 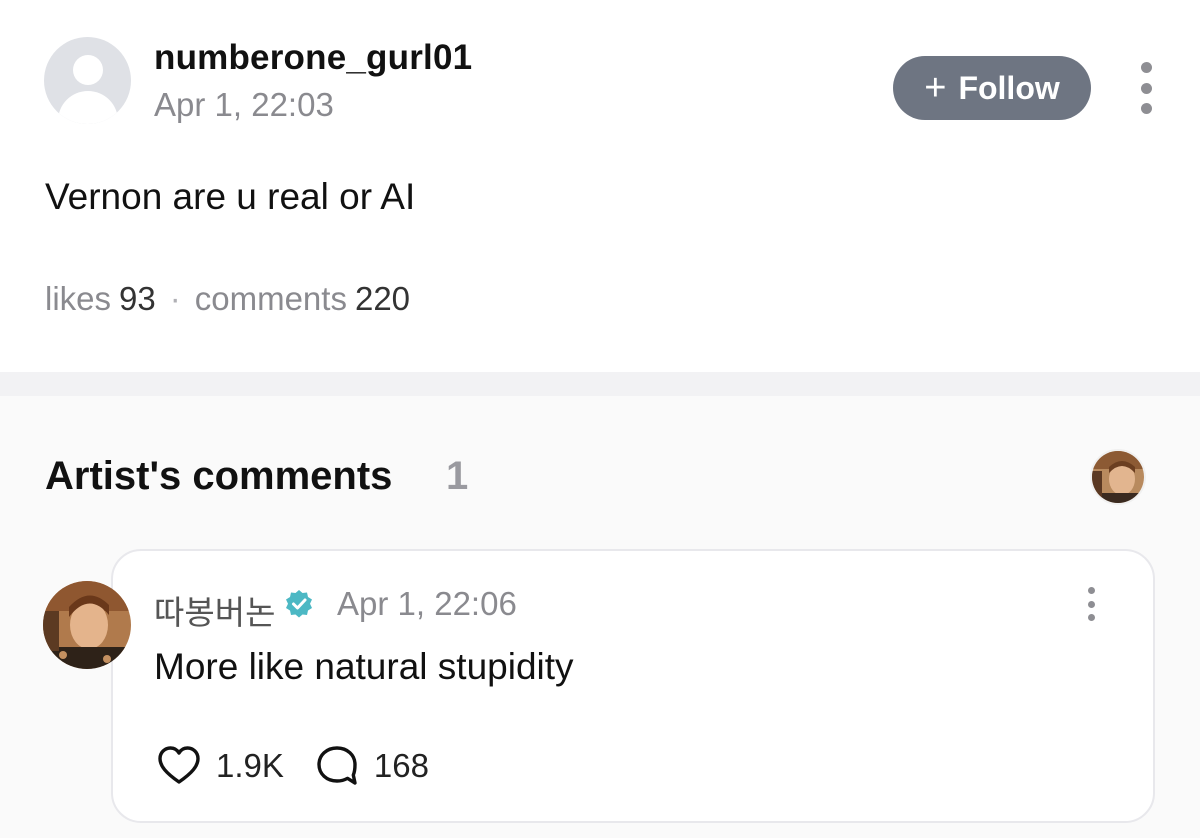 I want to click on likes-count: 93, so click(x=137, y=298).